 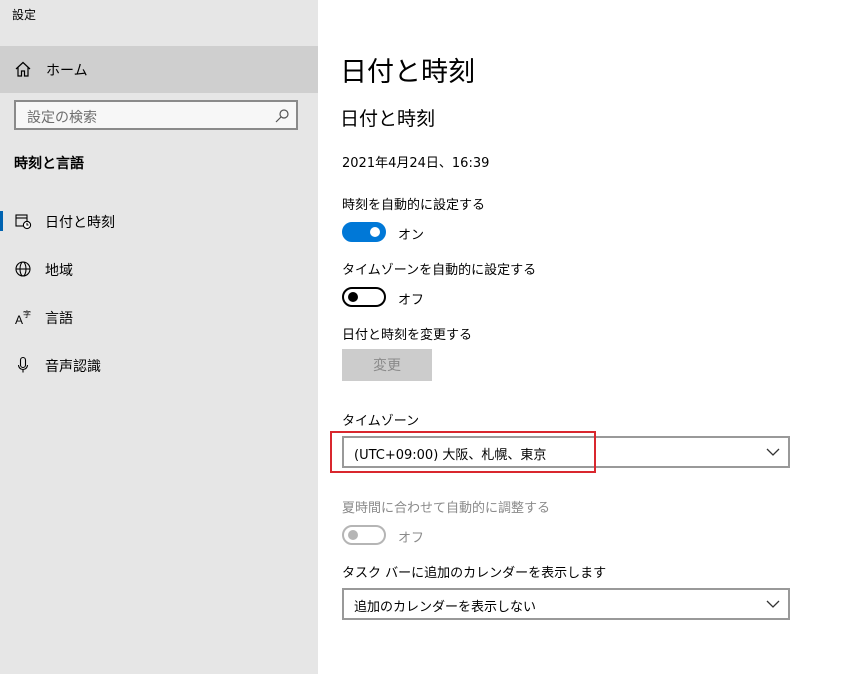 I want to click on extra-calendar-dropdown: 追加のカレンダーを表示しない, so click(x=566, y=604).